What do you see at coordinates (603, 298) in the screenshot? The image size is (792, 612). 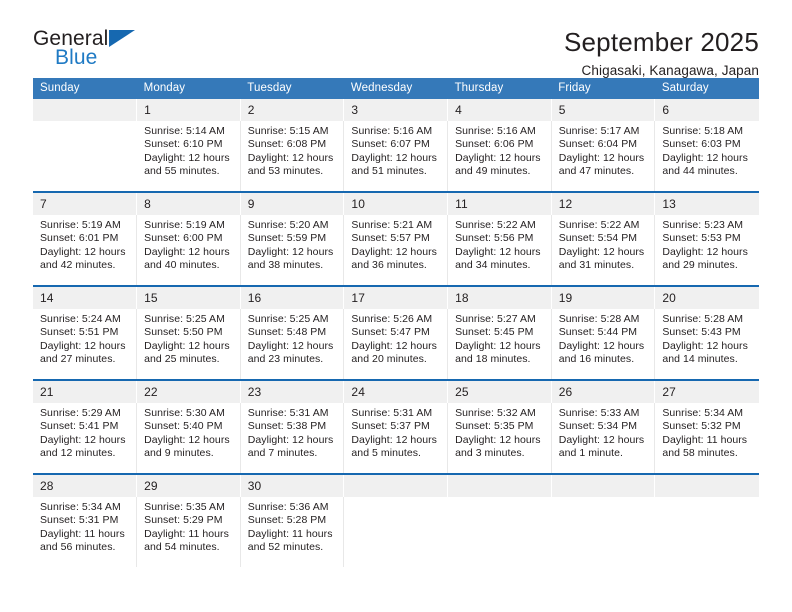 I see `day-number: 19` at bounding box center [603, 298].